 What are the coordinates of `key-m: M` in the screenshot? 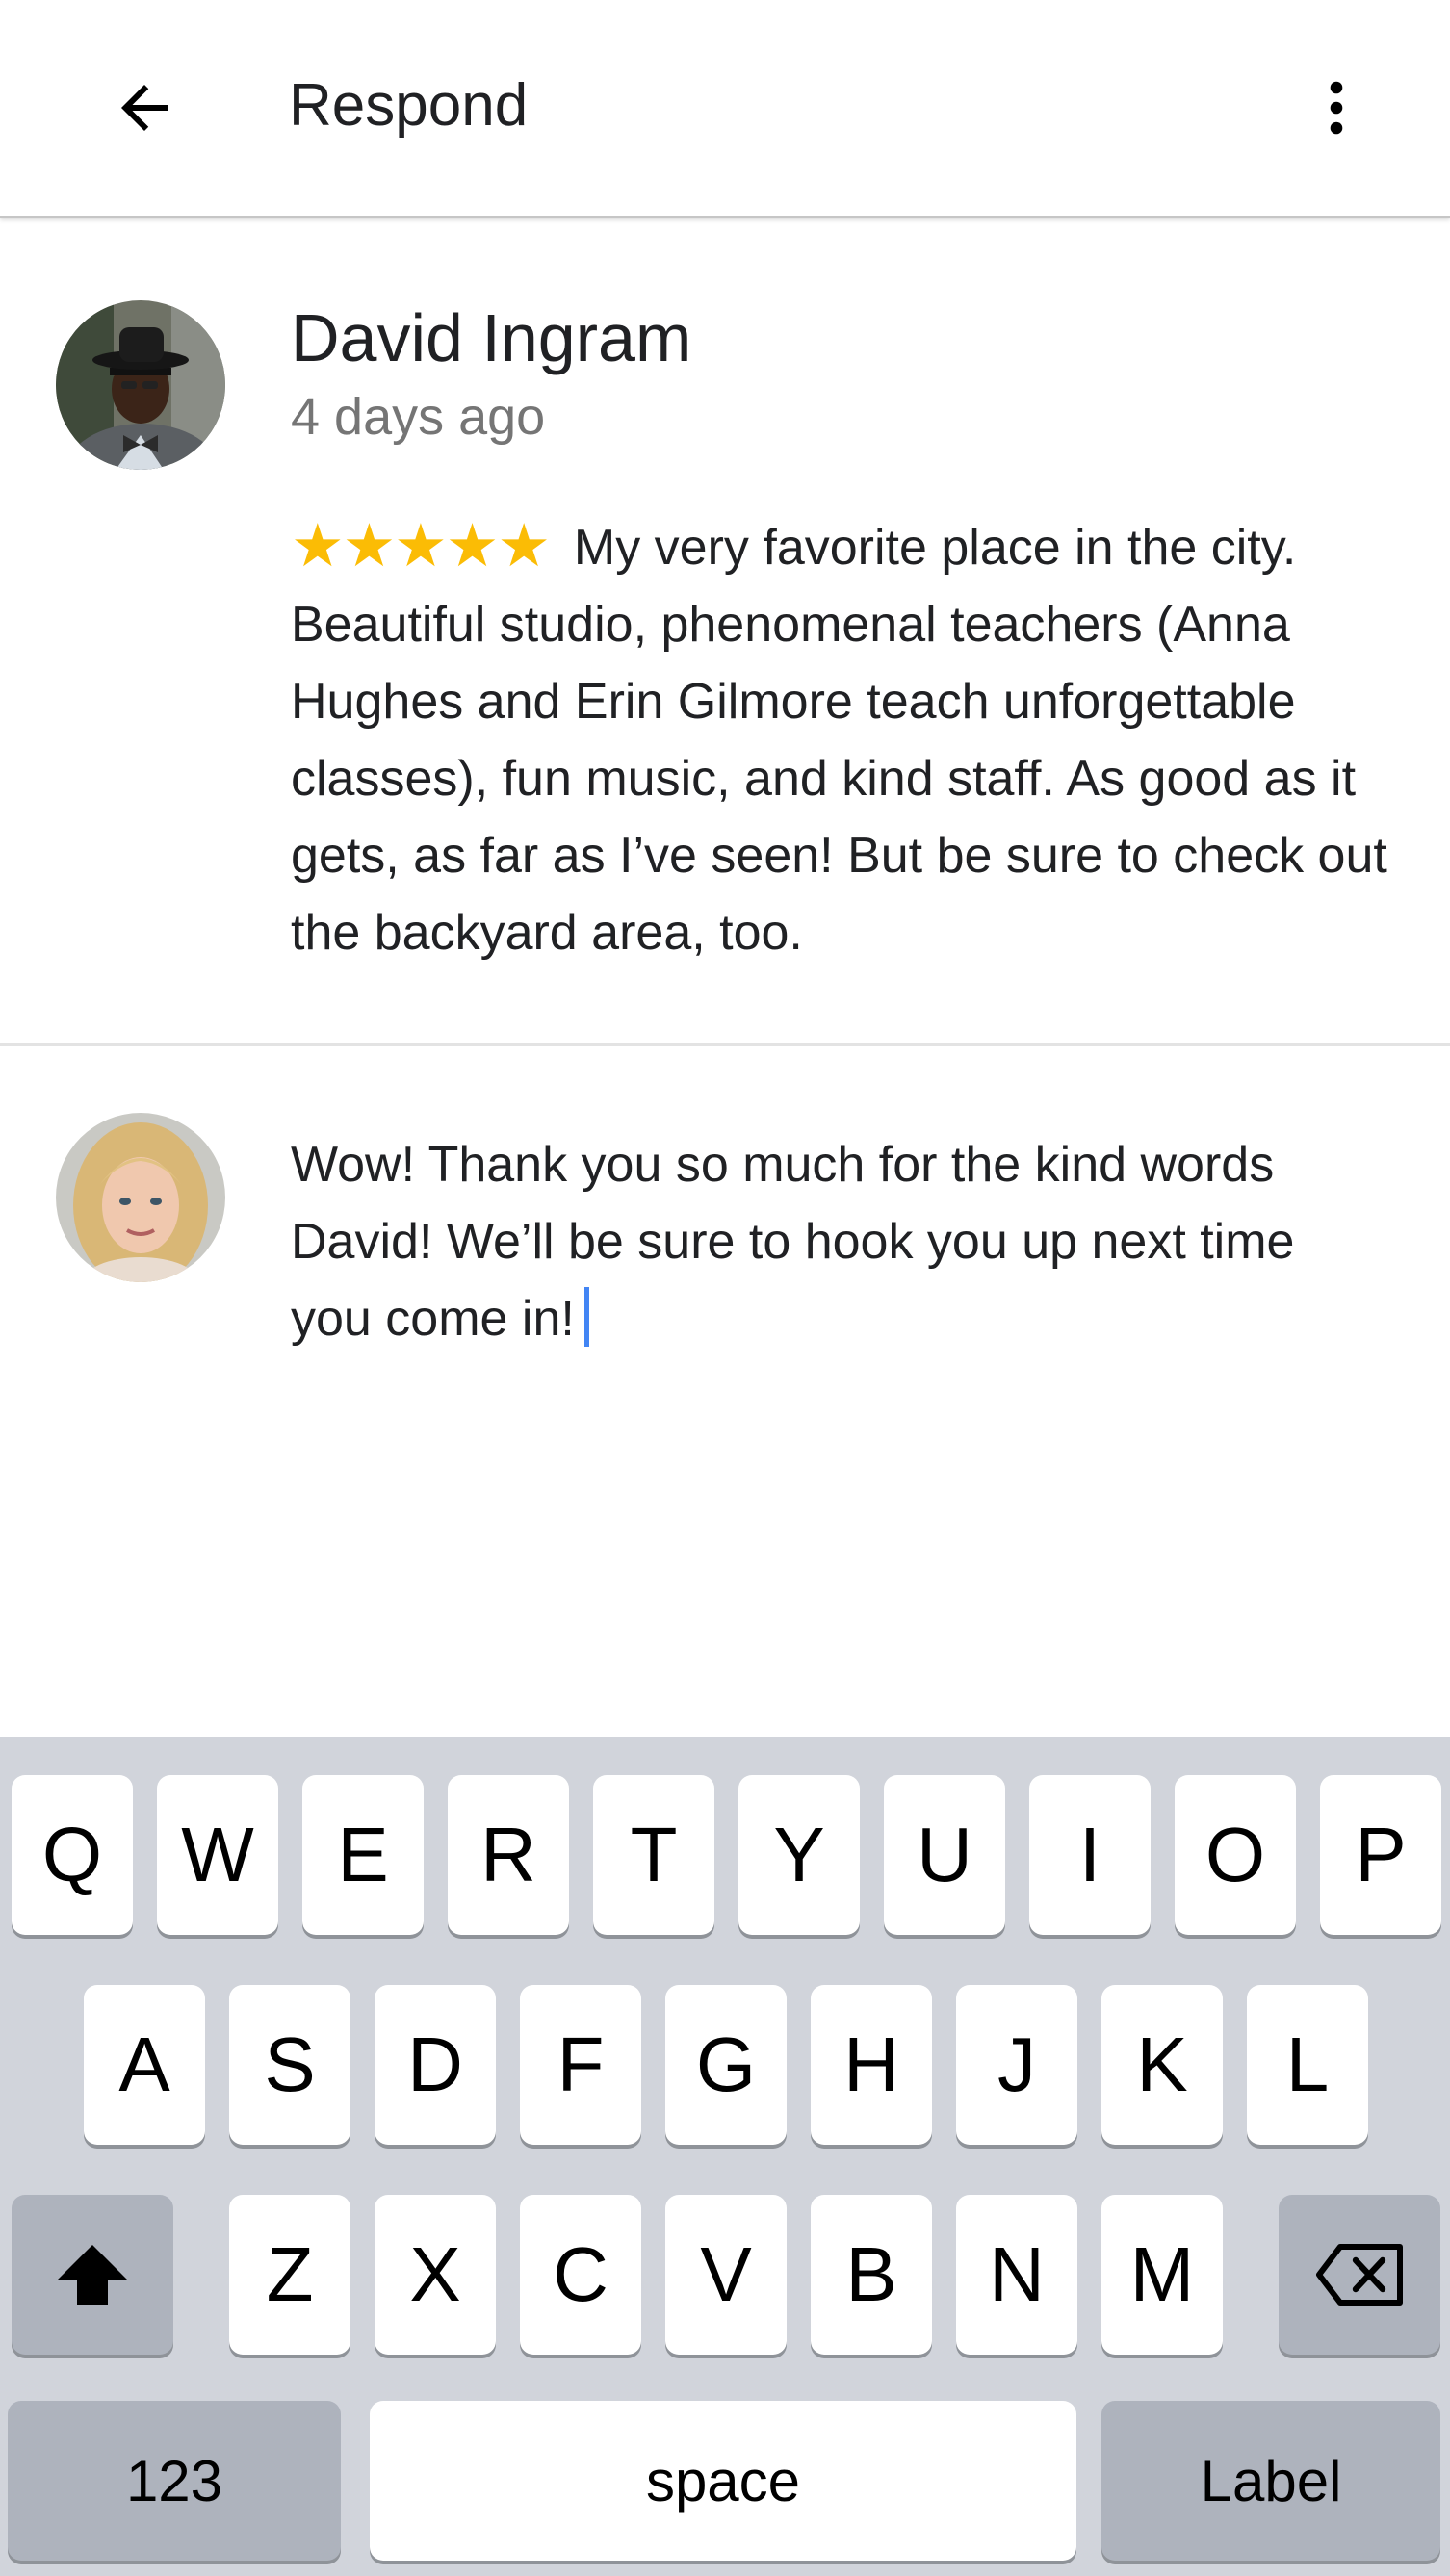 It's located at (1162, 2275).